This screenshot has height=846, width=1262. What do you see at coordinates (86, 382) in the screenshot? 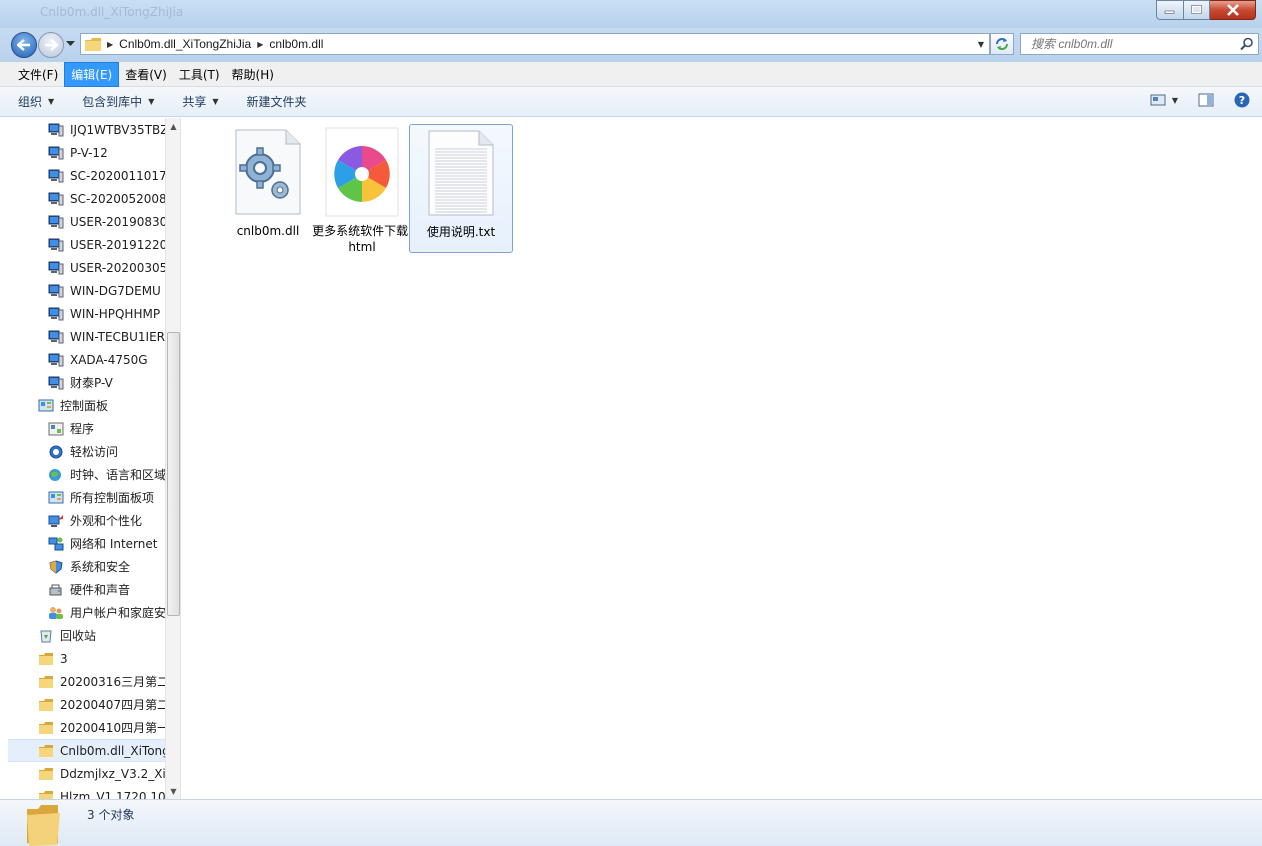
I see `nav-item: 财泰P-V` at bounding box center [86, 382].